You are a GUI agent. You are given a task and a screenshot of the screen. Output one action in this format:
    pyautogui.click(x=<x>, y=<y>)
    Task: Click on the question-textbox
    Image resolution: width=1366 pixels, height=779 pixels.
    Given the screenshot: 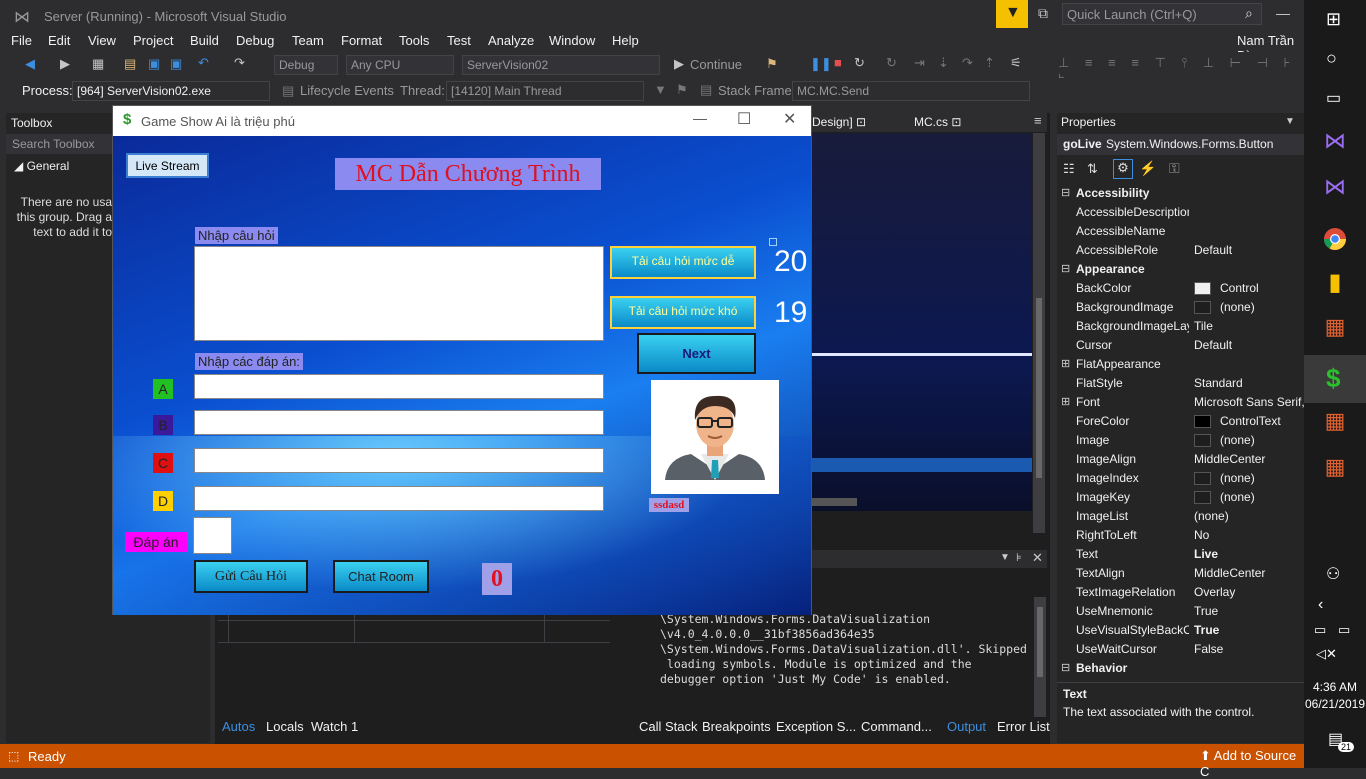 What is the action you would take?
    pyautogui.click(x=399, y=293)
    